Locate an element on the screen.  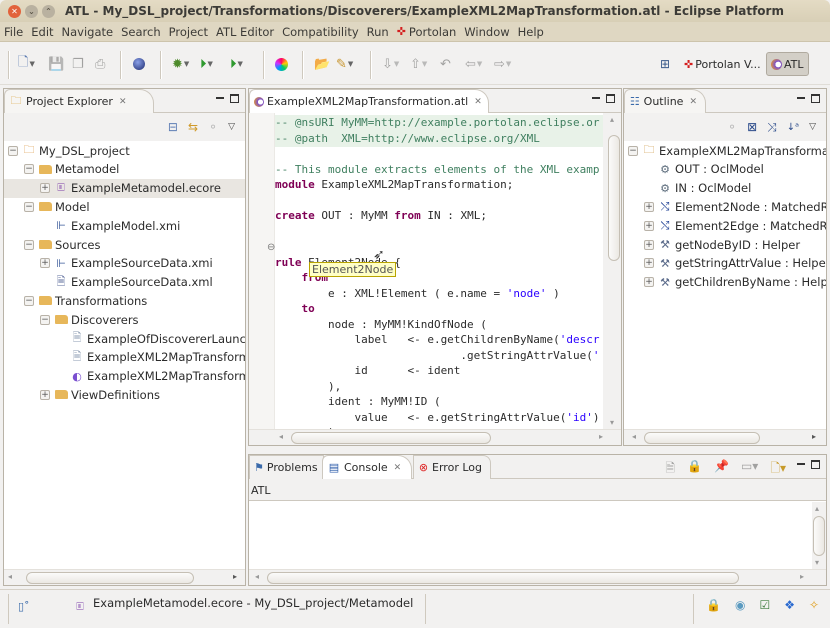
tree-item: ◐ ExampleXML2MapTransforma is located at coordinates (150, 376).